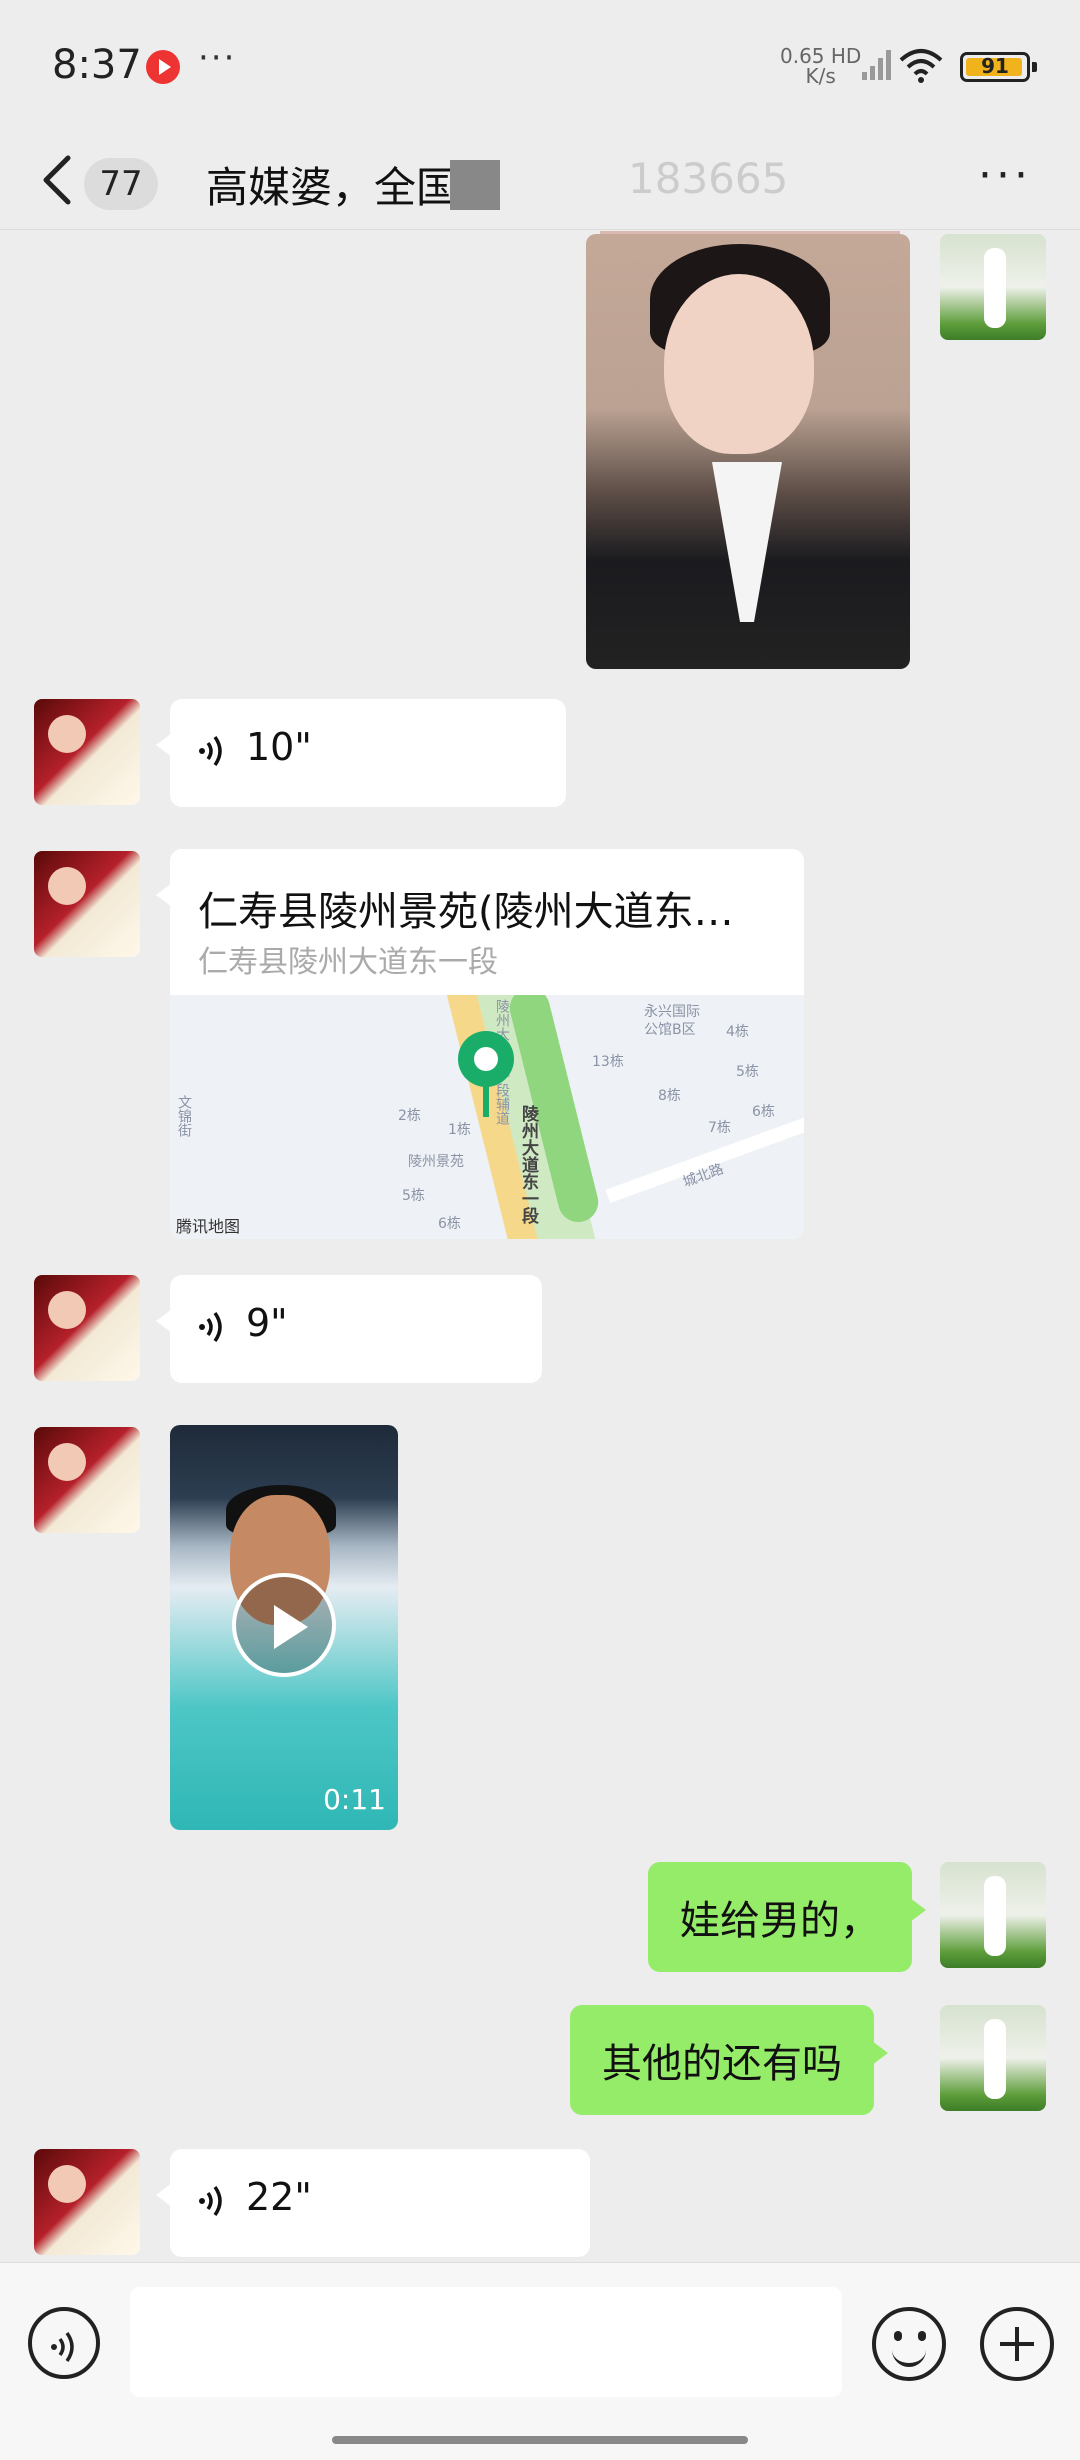 This screenshot has height=2460, width=1080. I want to click on wifi-icon, so click(921, 66).